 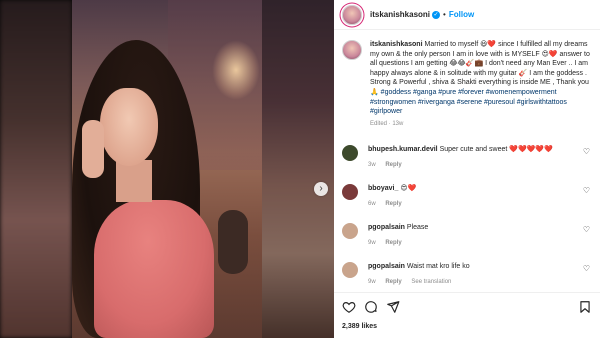 What do you see at coordinates (417, 228) in the screenshot?
I see `comment-text: Please` at bounding box center [417, 228].